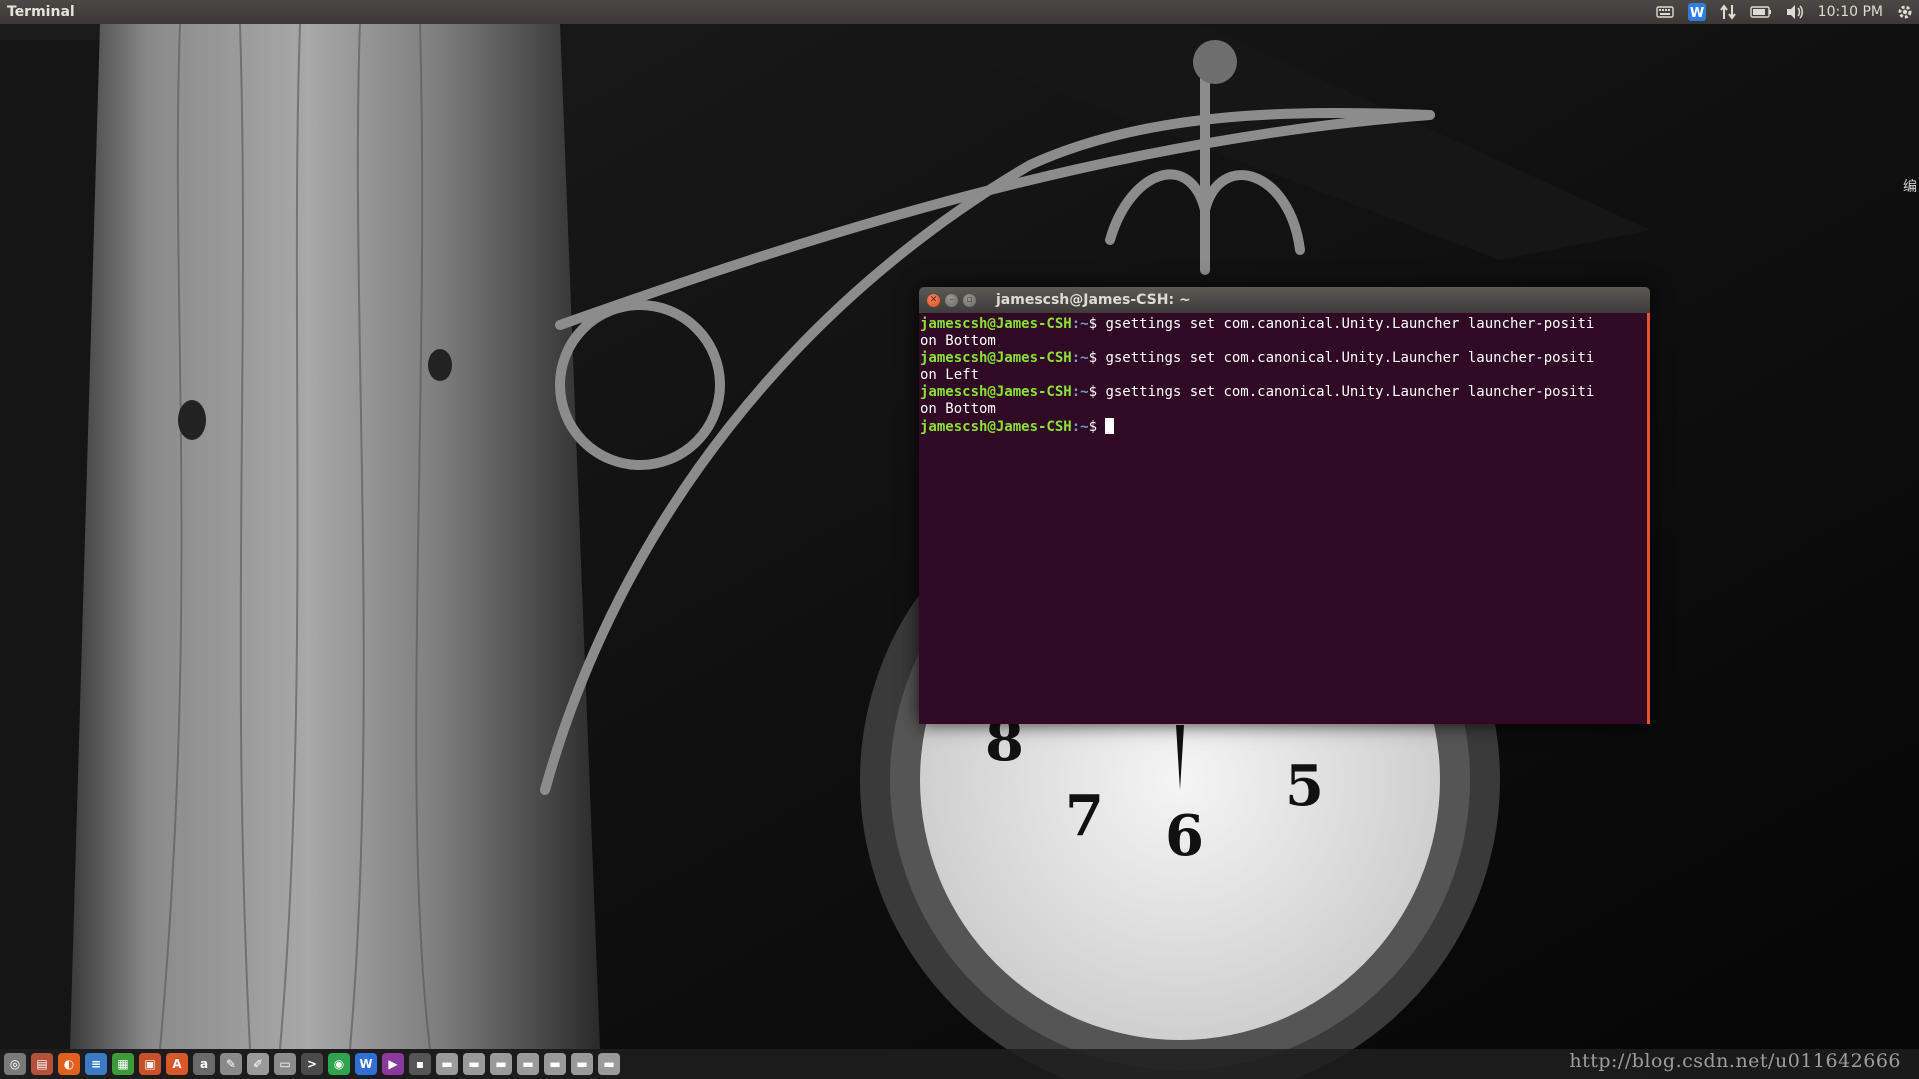  I want to click on software-center-icon: A, so click(177, 1064).